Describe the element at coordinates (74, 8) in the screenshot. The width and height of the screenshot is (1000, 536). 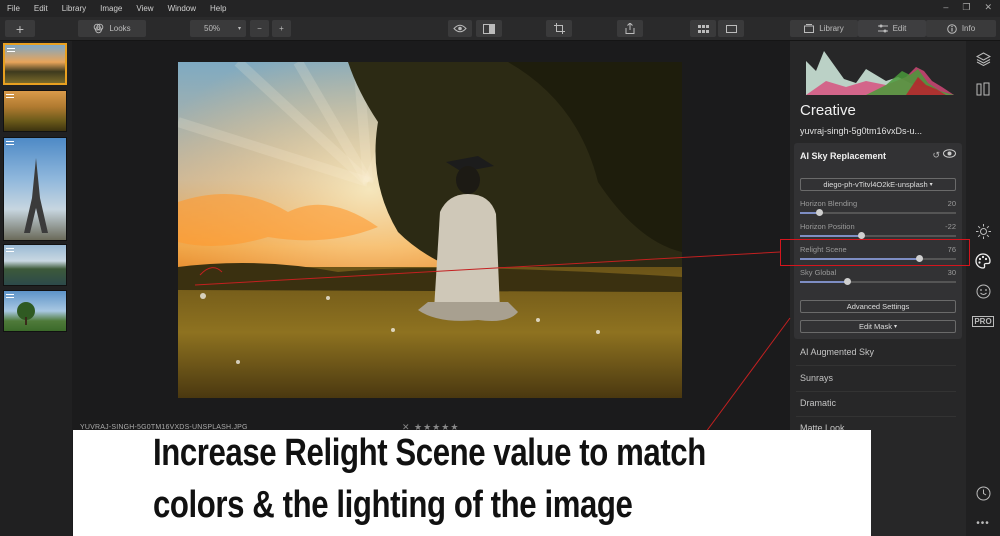
I see `menu-library: Library` at that location.